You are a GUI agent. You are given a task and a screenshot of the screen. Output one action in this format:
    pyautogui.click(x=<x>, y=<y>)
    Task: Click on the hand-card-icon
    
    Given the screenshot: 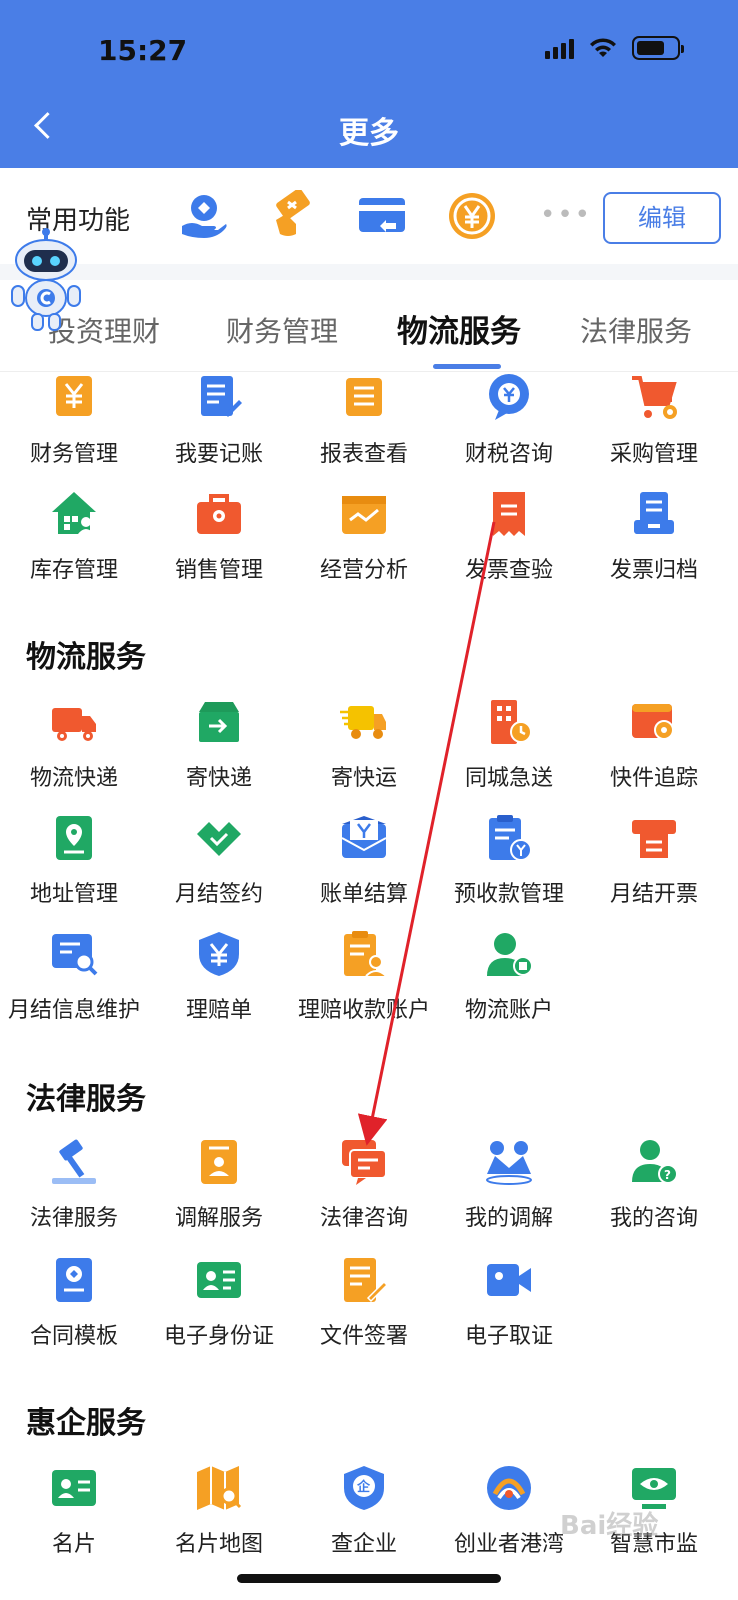 What is the action you would take?
    pyautogui.click(x=292, y=216)
    